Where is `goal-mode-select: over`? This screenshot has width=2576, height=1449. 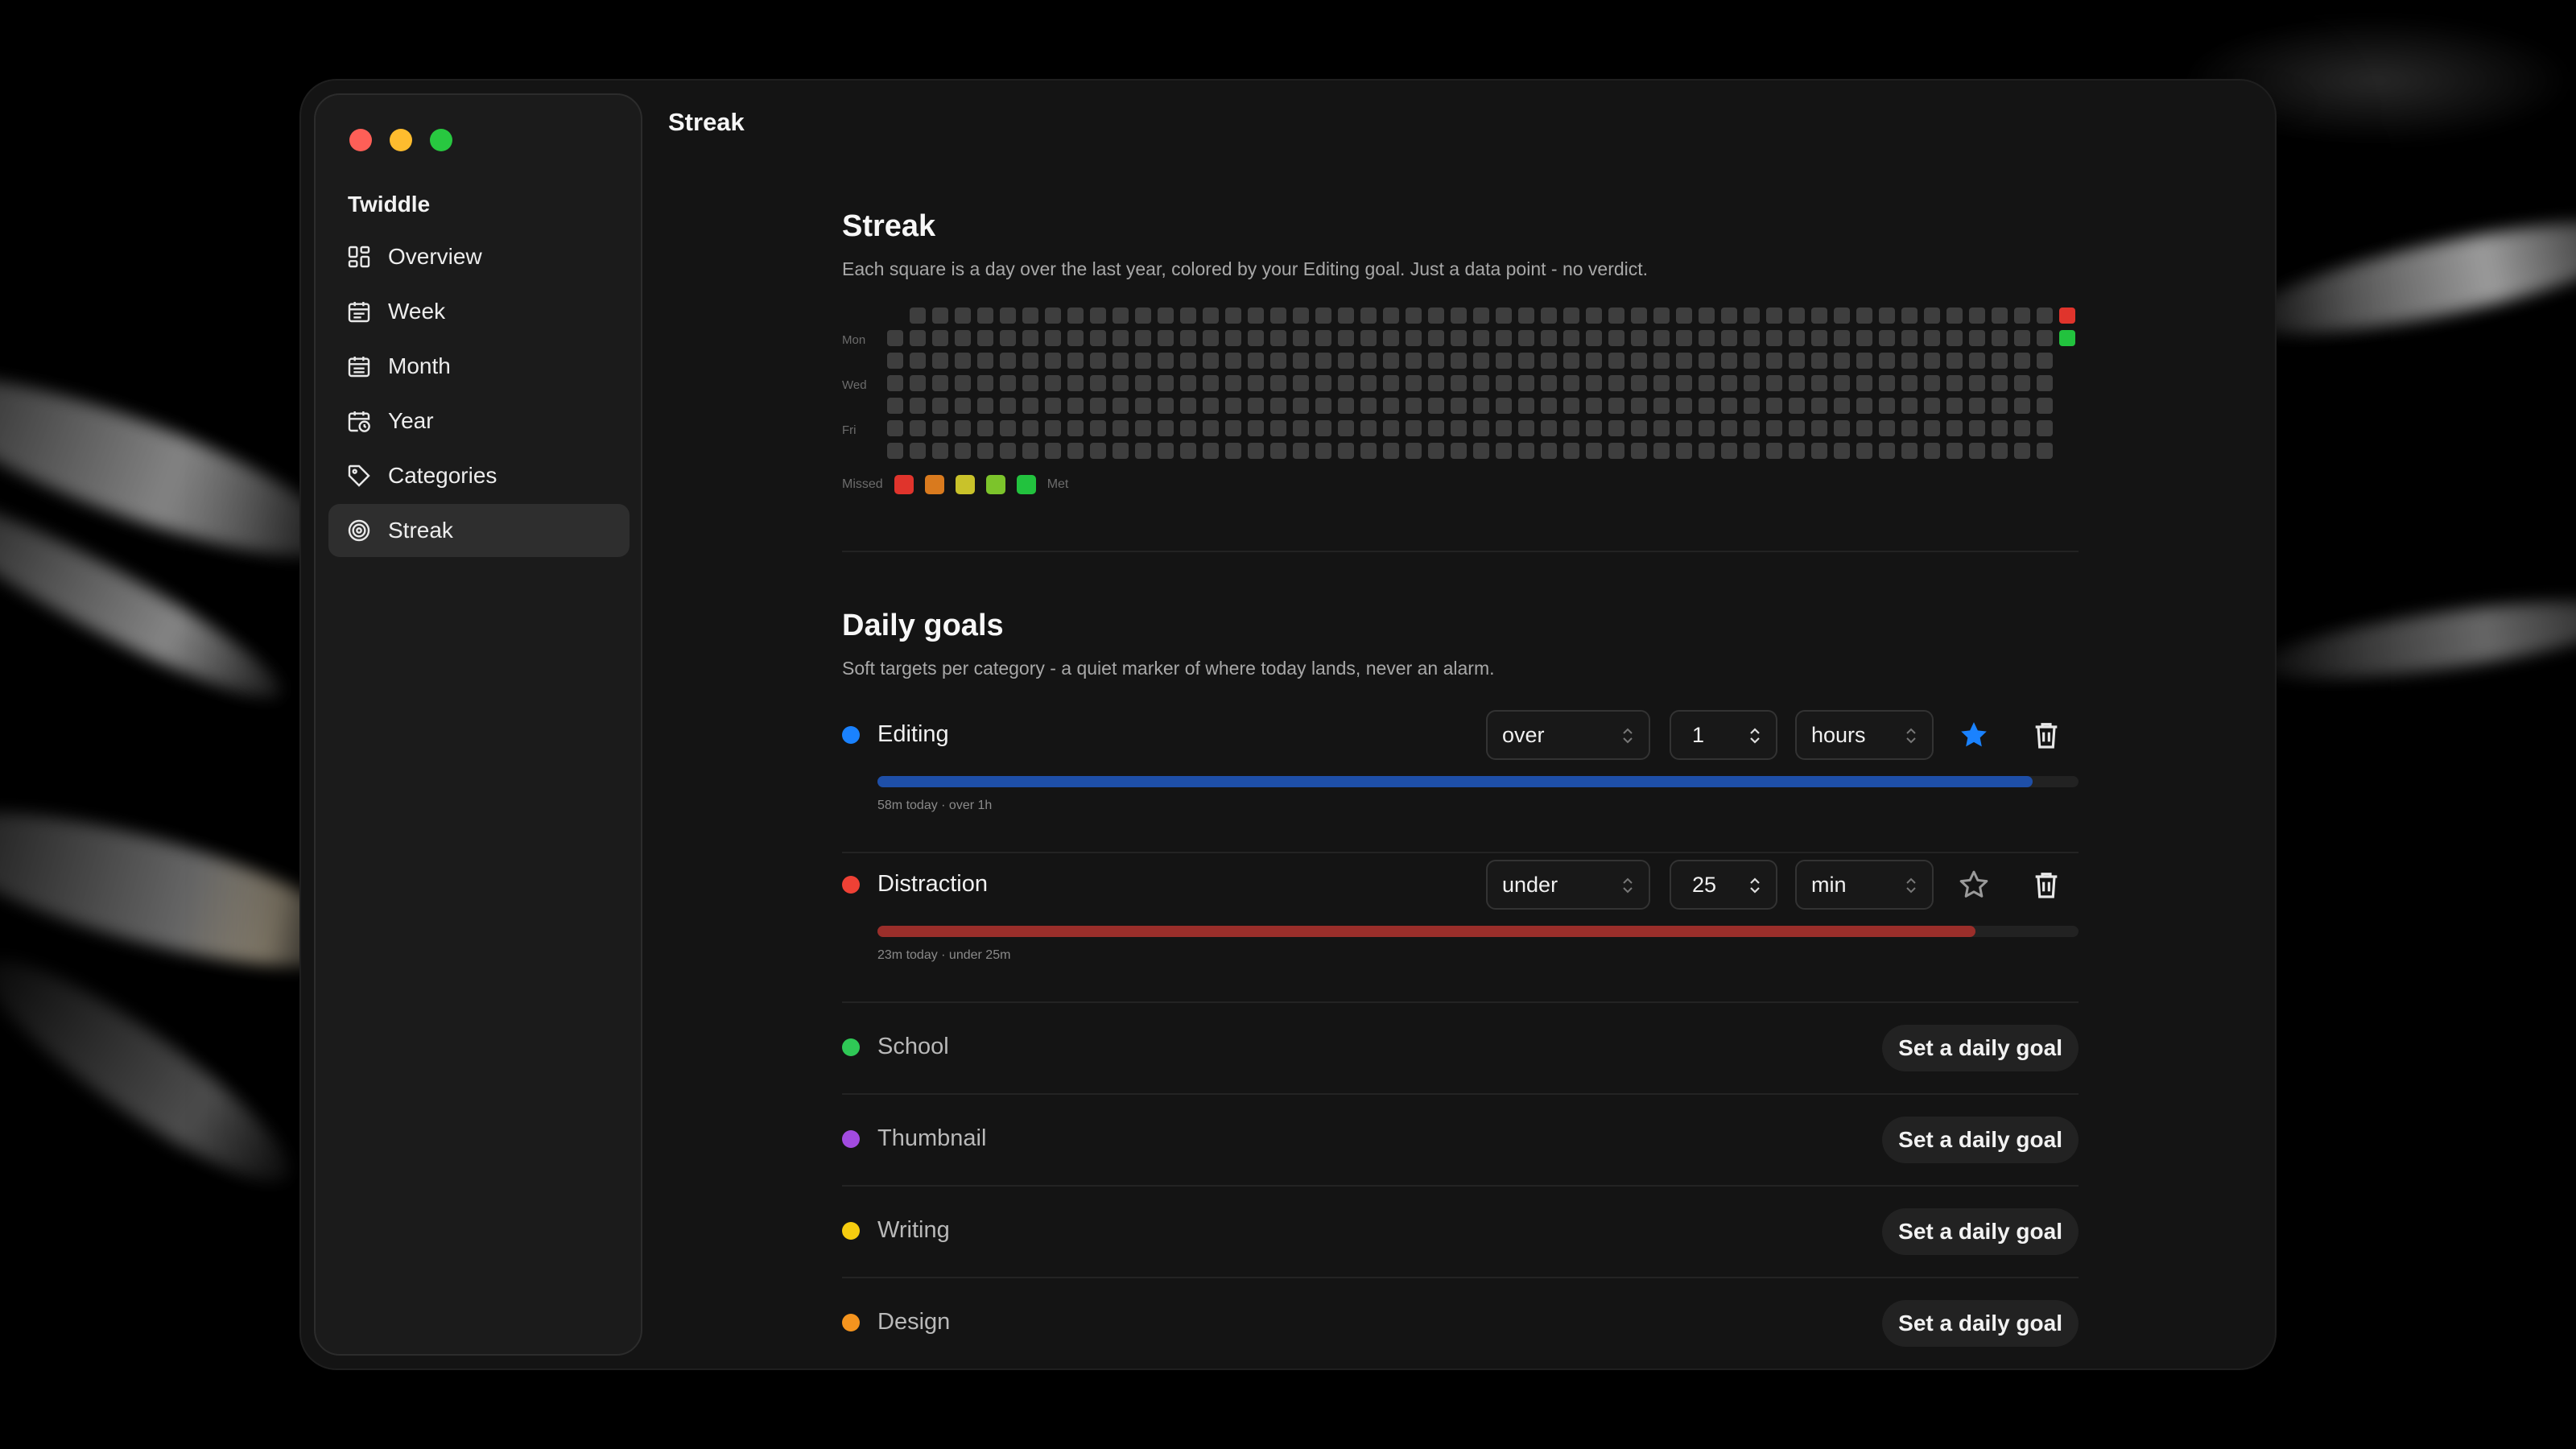
goal-mode-select: over is located at coordinates (1568, 735).